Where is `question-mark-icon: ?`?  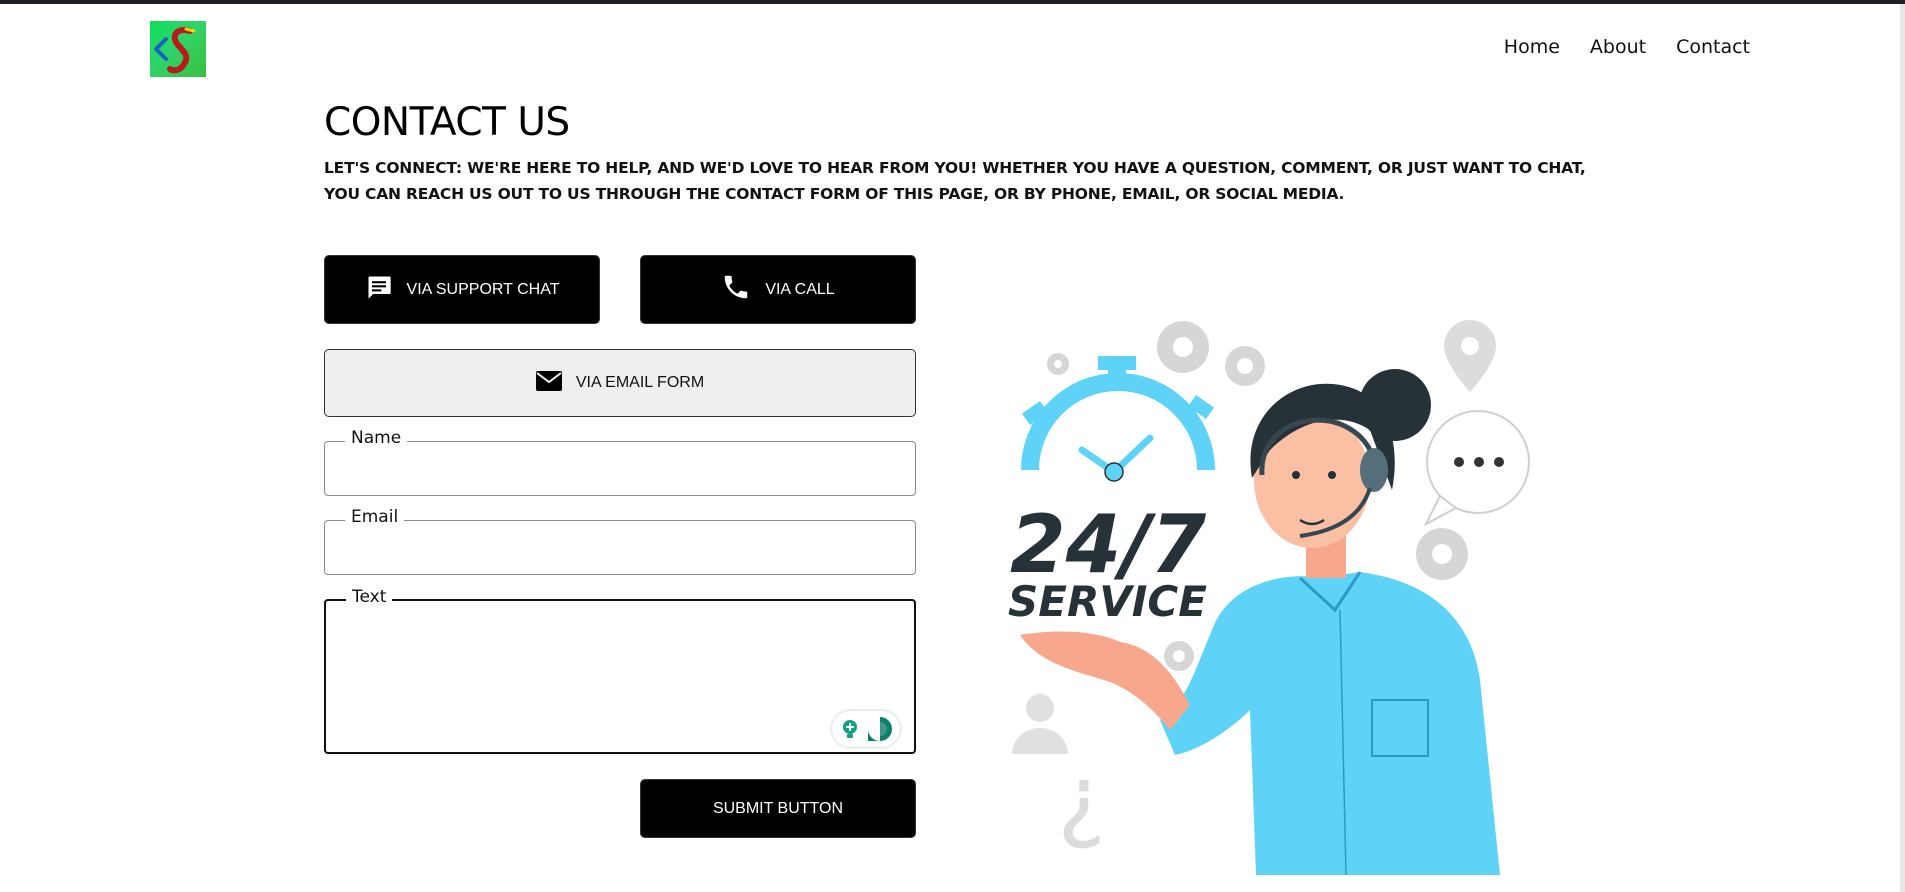
question-mark-icon: ? is located at coordinates (1081, 811).